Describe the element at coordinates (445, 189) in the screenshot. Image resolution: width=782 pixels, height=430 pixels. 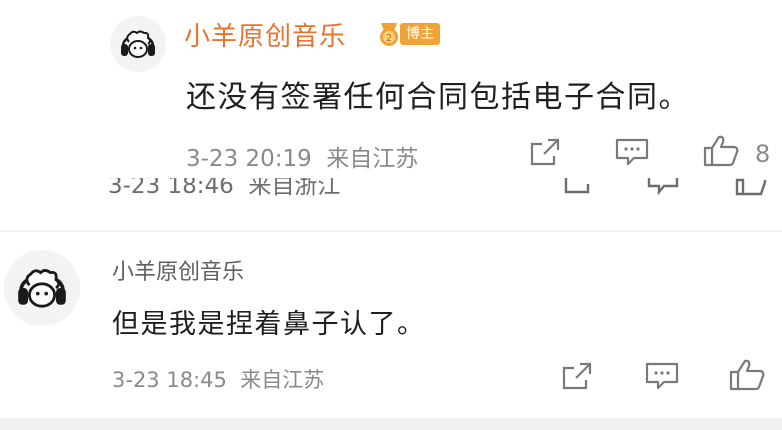
I see `clipped-reply-row: 3-23 18:46 来自浙江` at that location.